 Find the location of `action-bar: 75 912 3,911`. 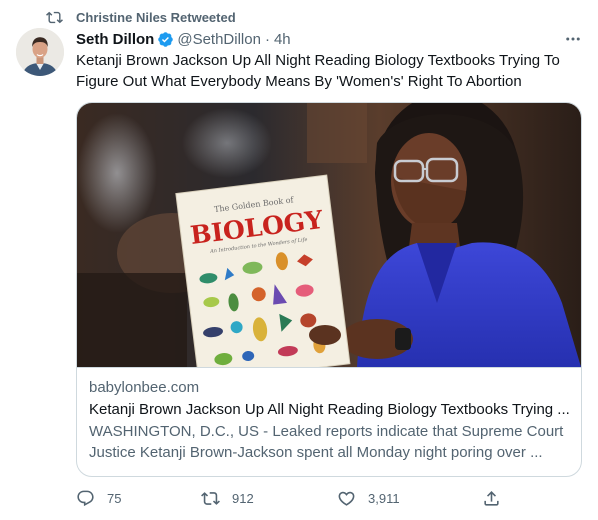

action-bar: 75 912 3,911 is located at coordinates (296, 498).